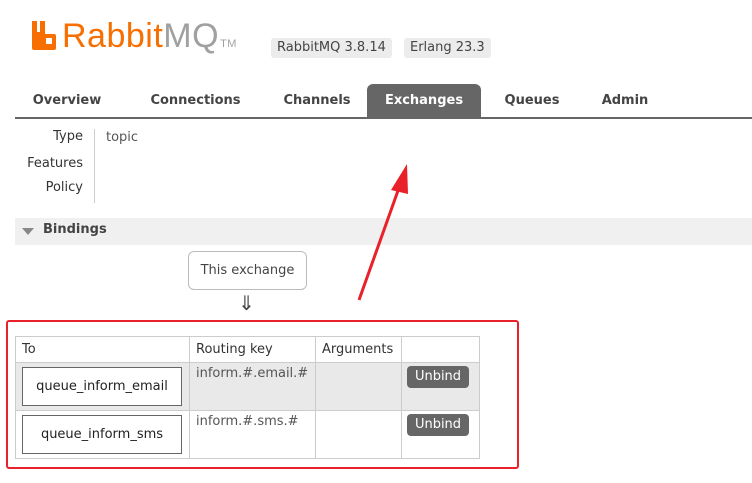 The height and width of the screenshot is (483, 752). Describe the element at coordinates (247, 270) in the screenshot. I see `this-exchange-box: This exchange` at that location.